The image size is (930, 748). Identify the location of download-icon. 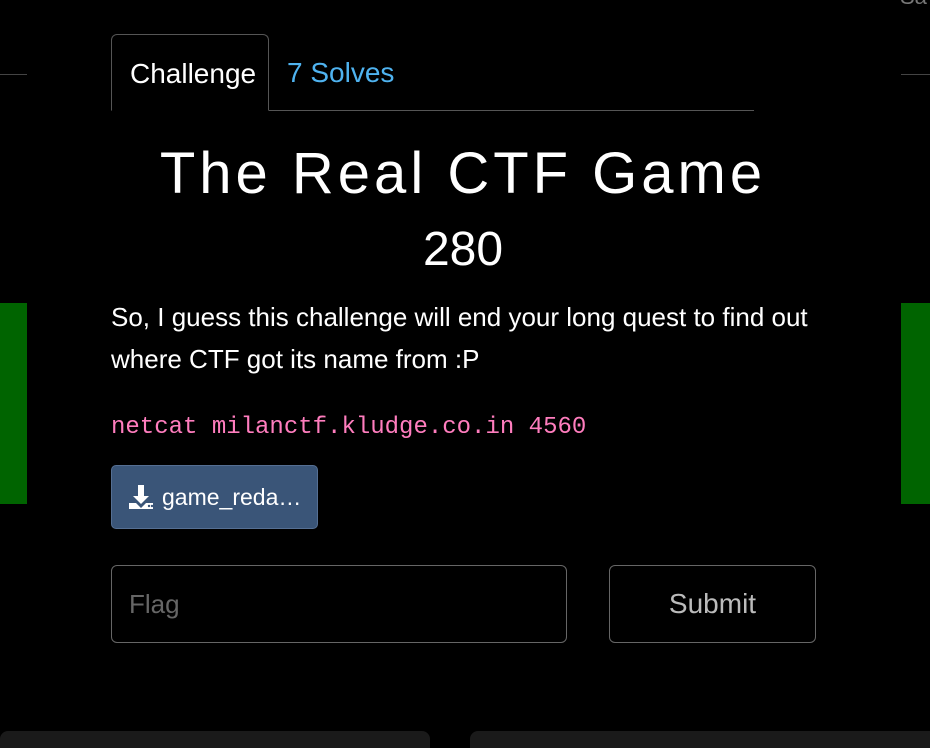
(141, 497).